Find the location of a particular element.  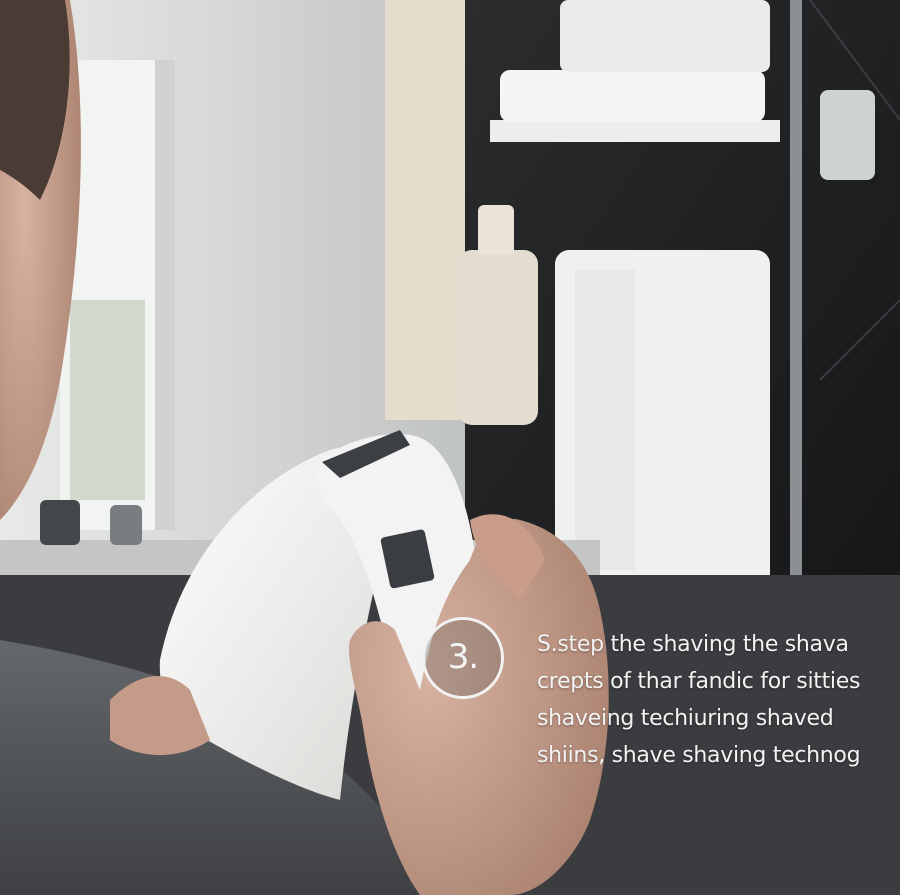

step-number-badge: 3. is located at coordinates (463, 658).